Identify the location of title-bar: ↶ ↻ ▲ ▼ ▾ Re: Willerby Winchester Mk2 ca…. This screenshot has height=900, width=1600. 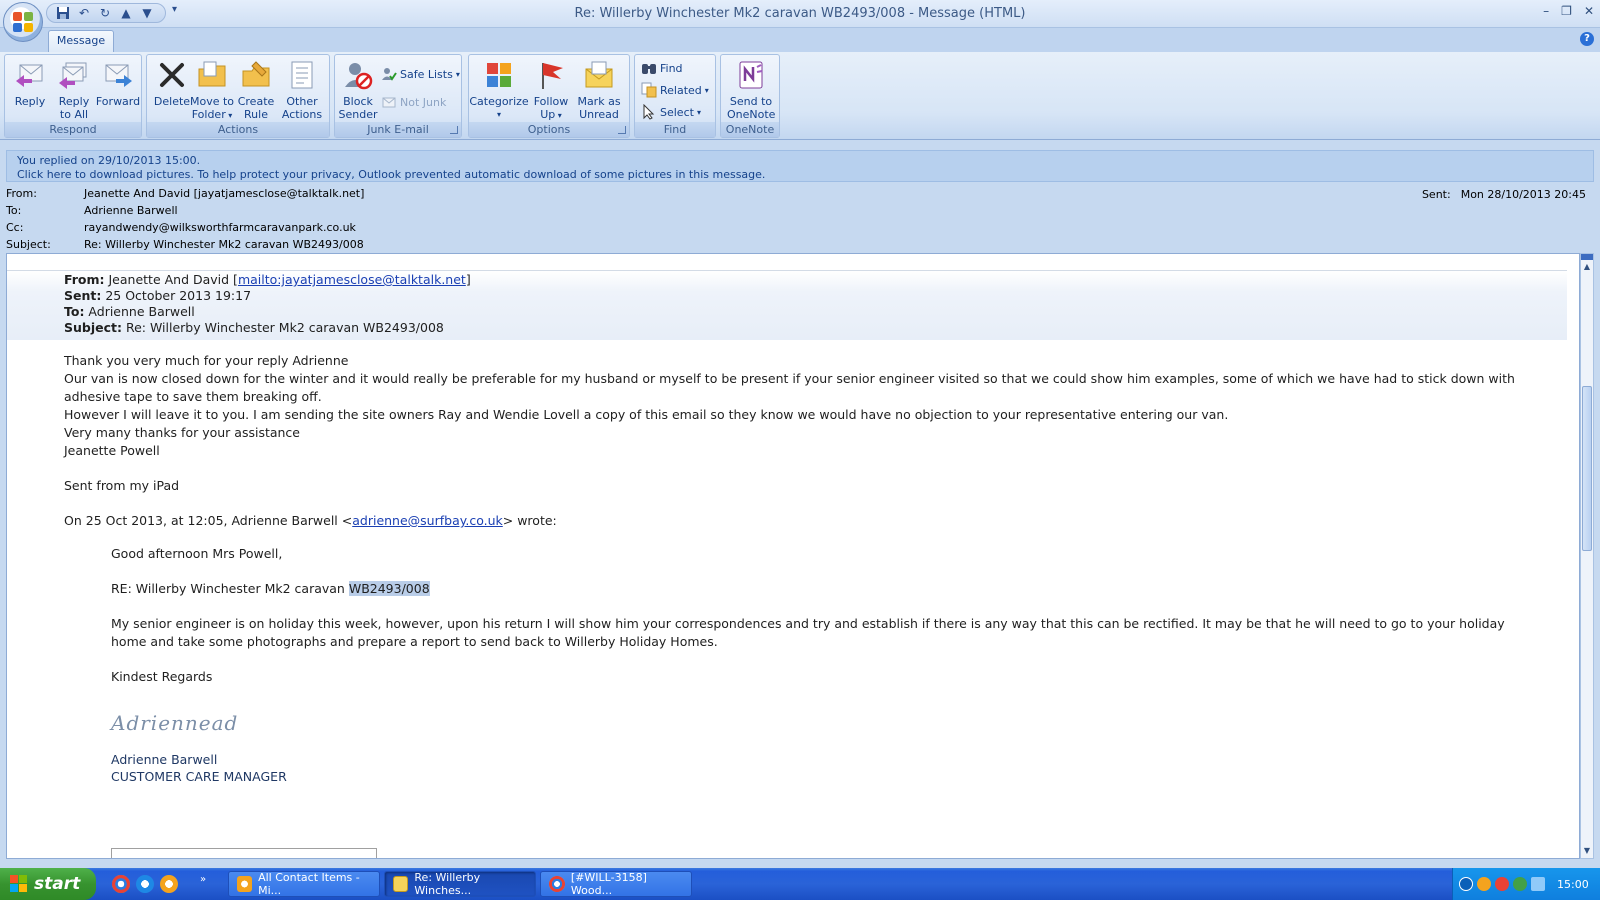
(800, 14).